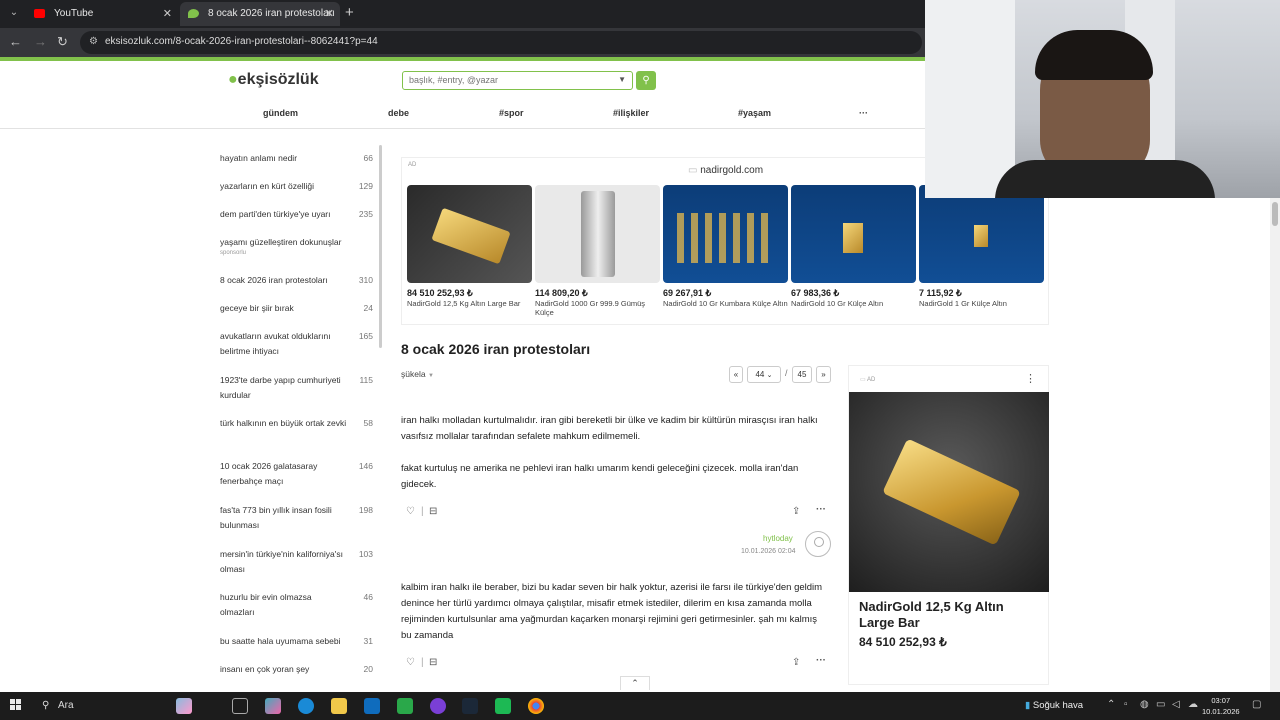  What do you see at coordinates (40, 41) in the screenshot?
I see `forward-arrow-icon: →` at bounding box center [40, 41].